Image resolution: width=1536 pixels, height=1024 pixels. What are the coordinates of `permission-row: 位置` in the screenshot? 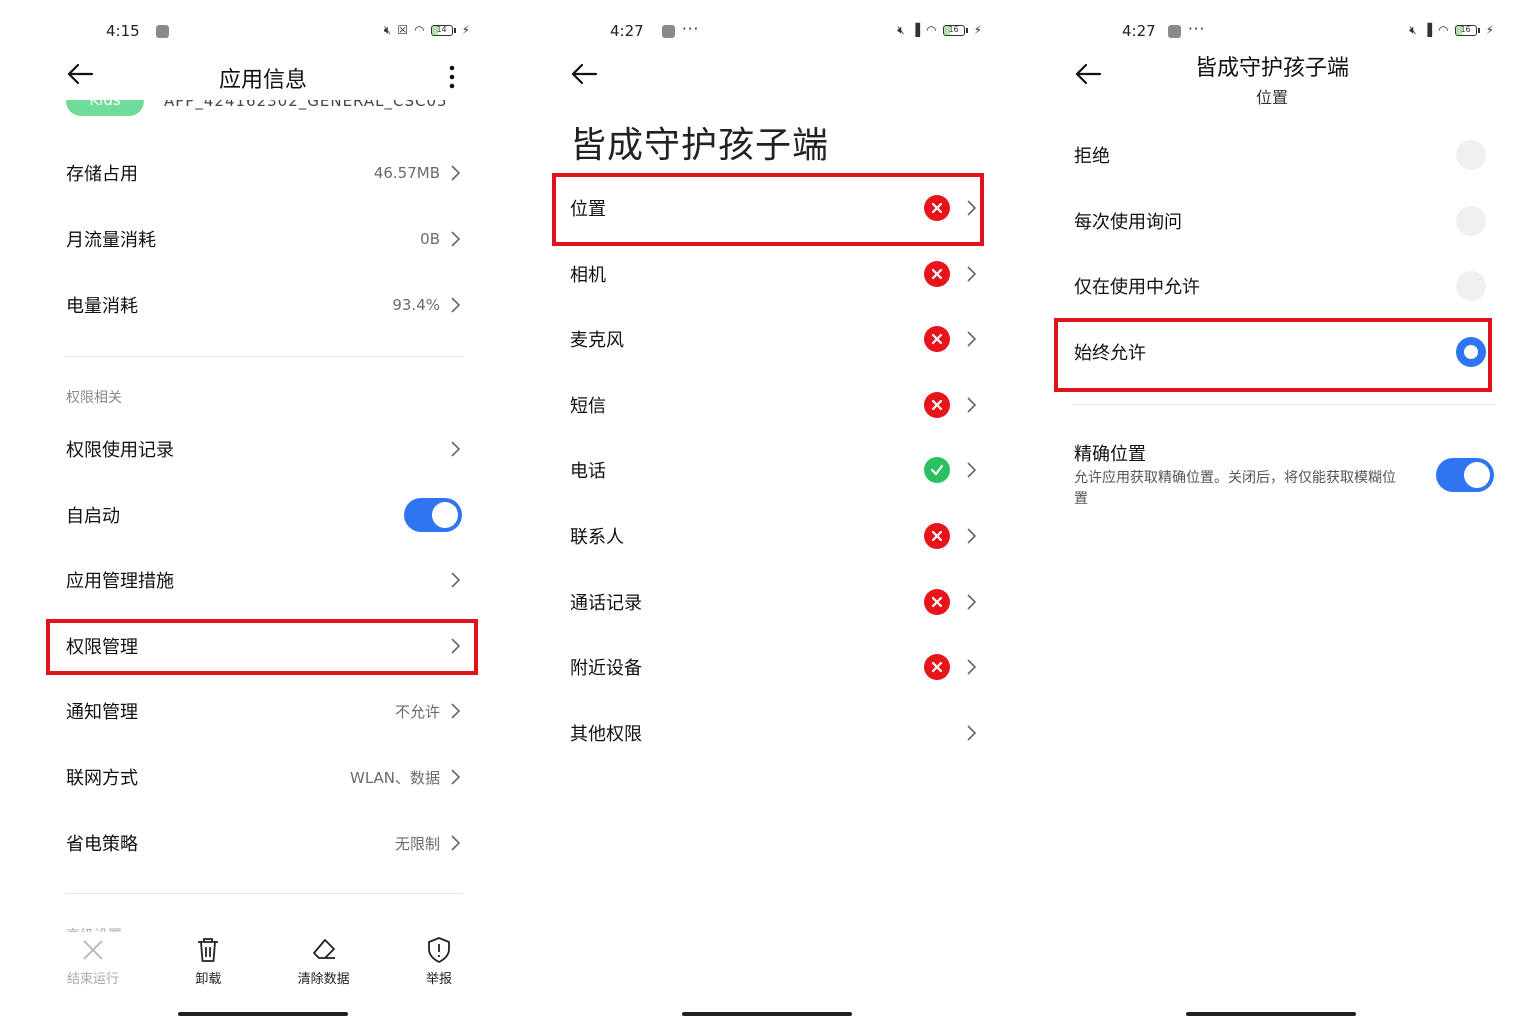 It's located at (774, 208).